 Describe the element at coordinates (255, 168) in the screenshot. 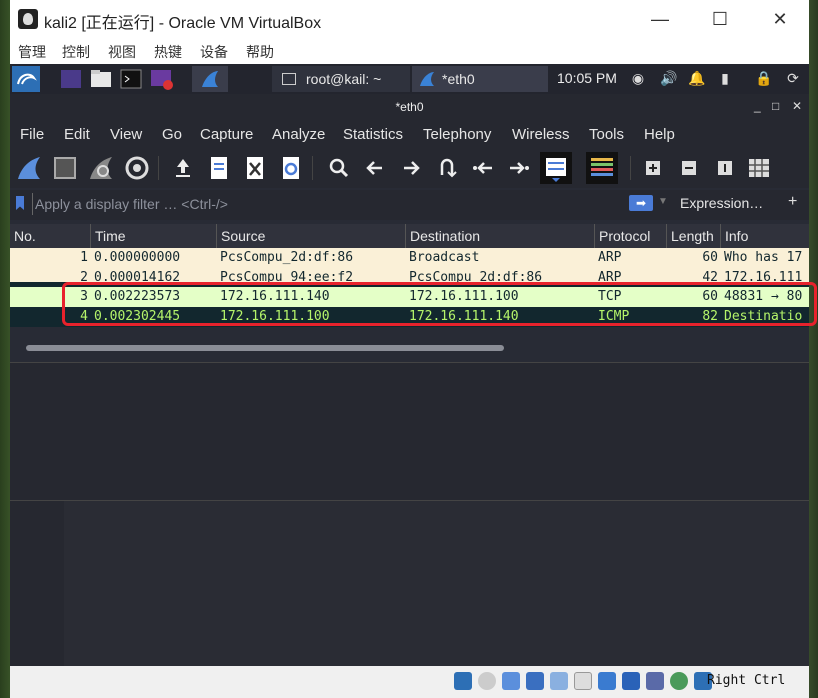

I see `close-file-icon` at that location.